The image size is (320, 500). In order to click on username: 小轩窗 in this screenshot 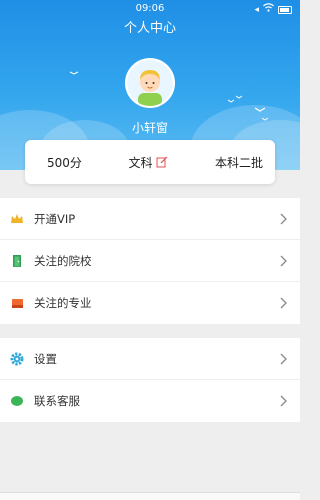, I will do `click(149, 128)`.